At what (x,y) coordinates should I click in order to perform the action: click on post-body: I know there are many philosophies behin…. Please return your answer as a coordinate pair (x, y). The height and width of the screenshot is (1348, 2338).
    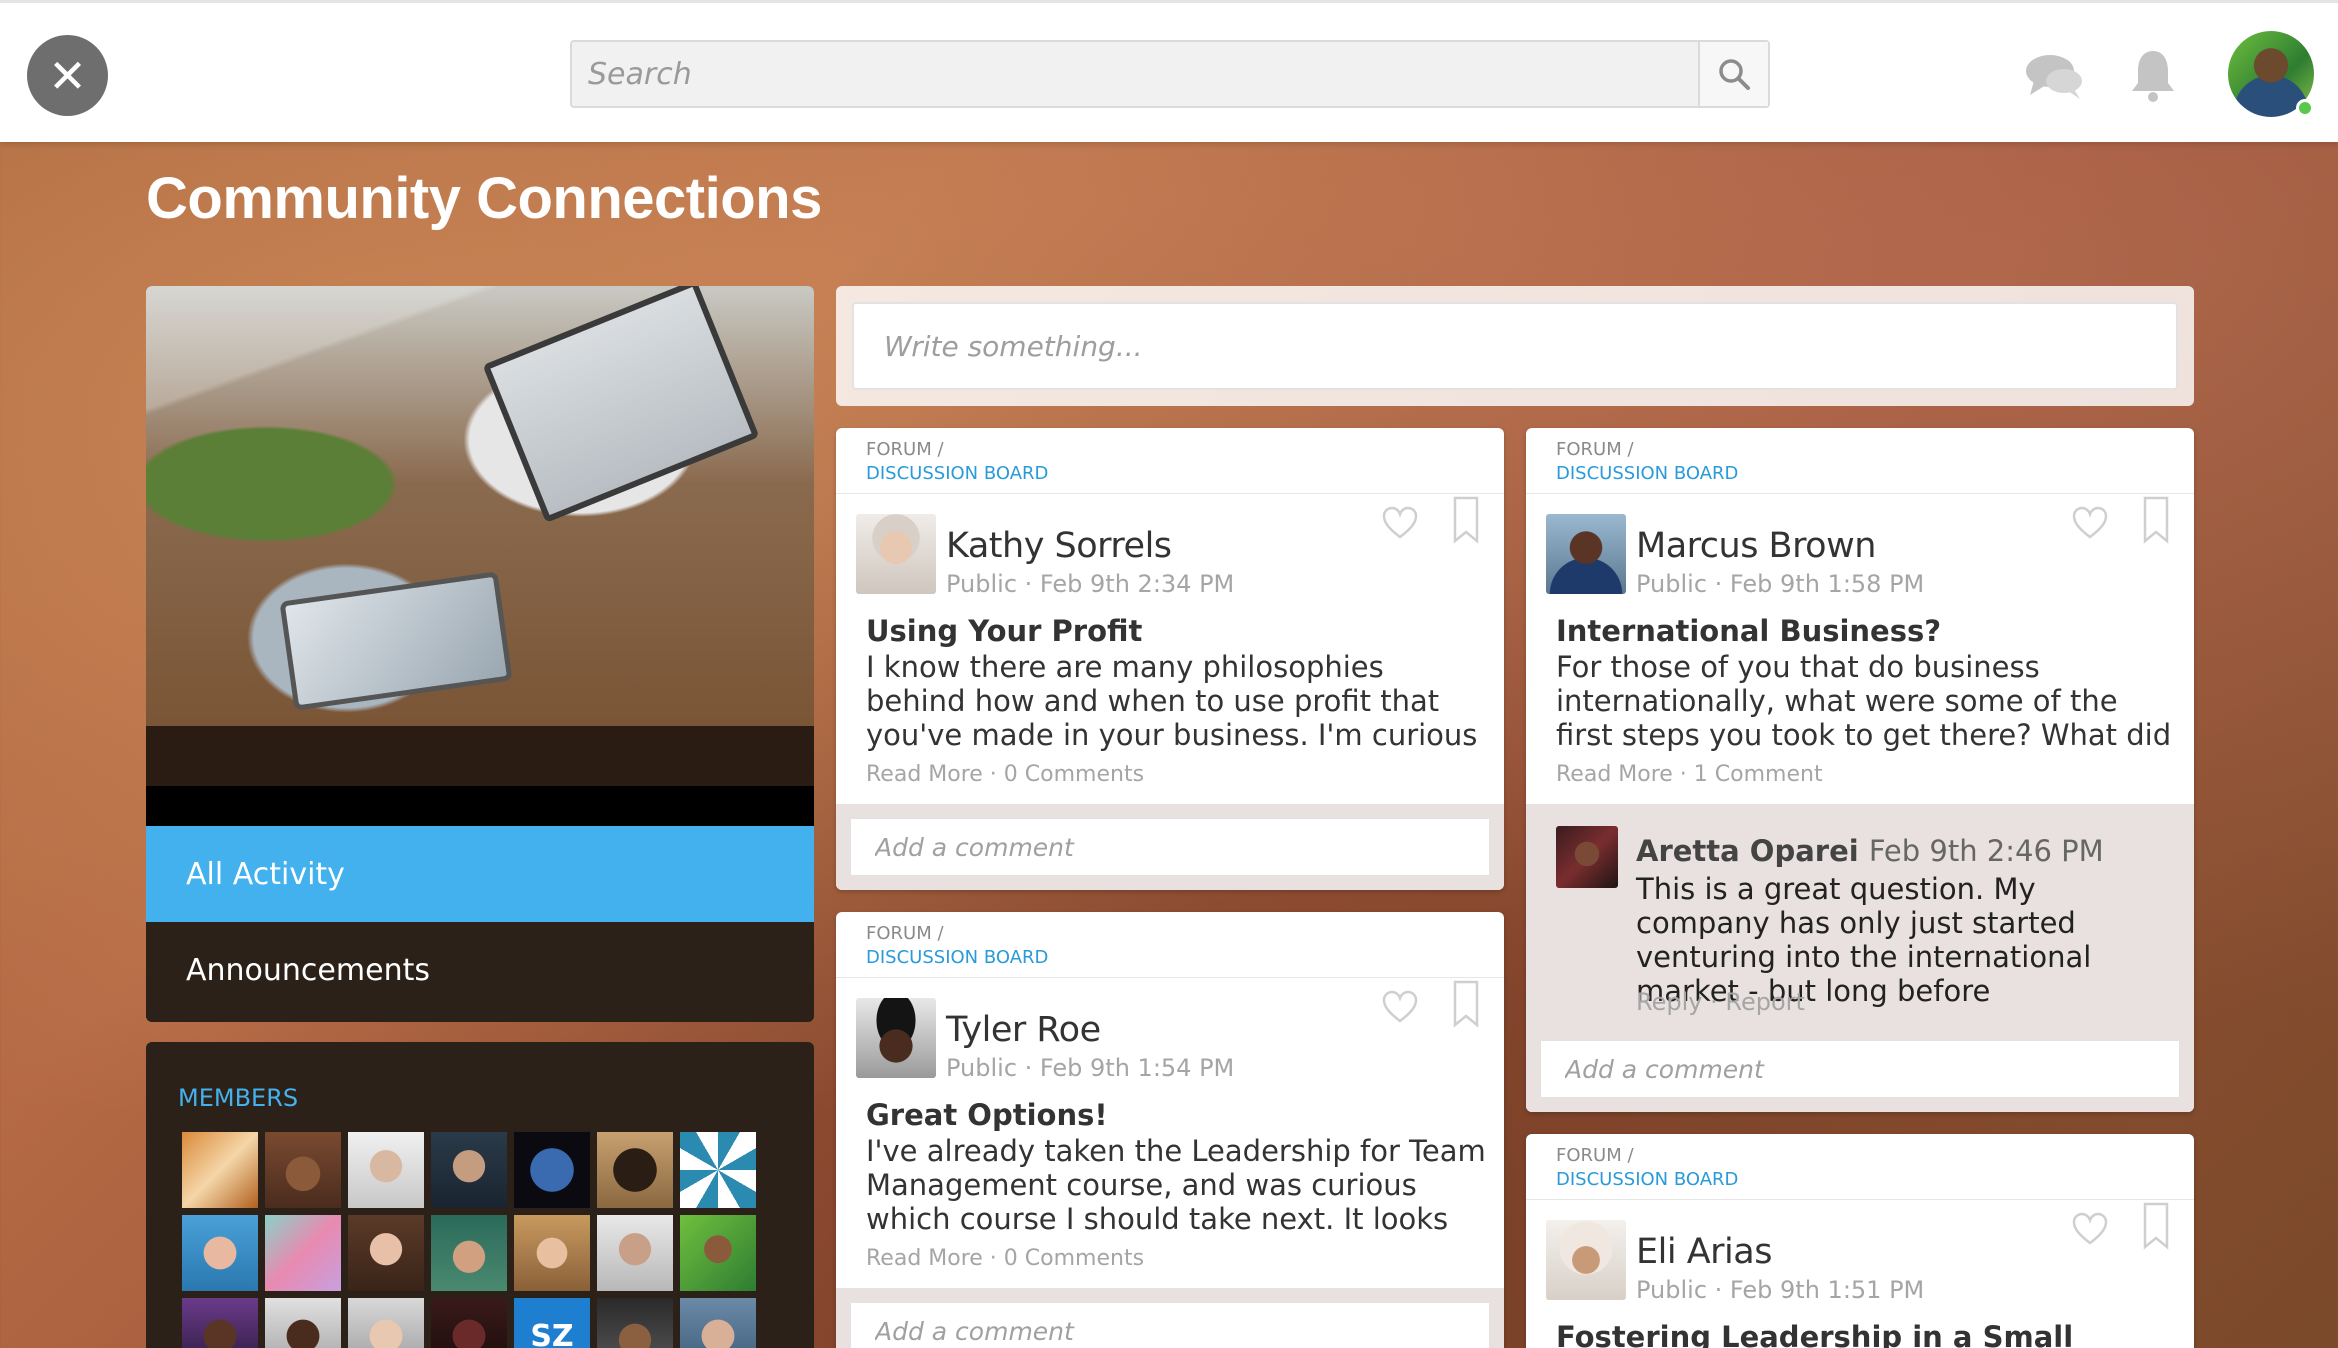
    Looking at the image, I should click on (1172, 701).